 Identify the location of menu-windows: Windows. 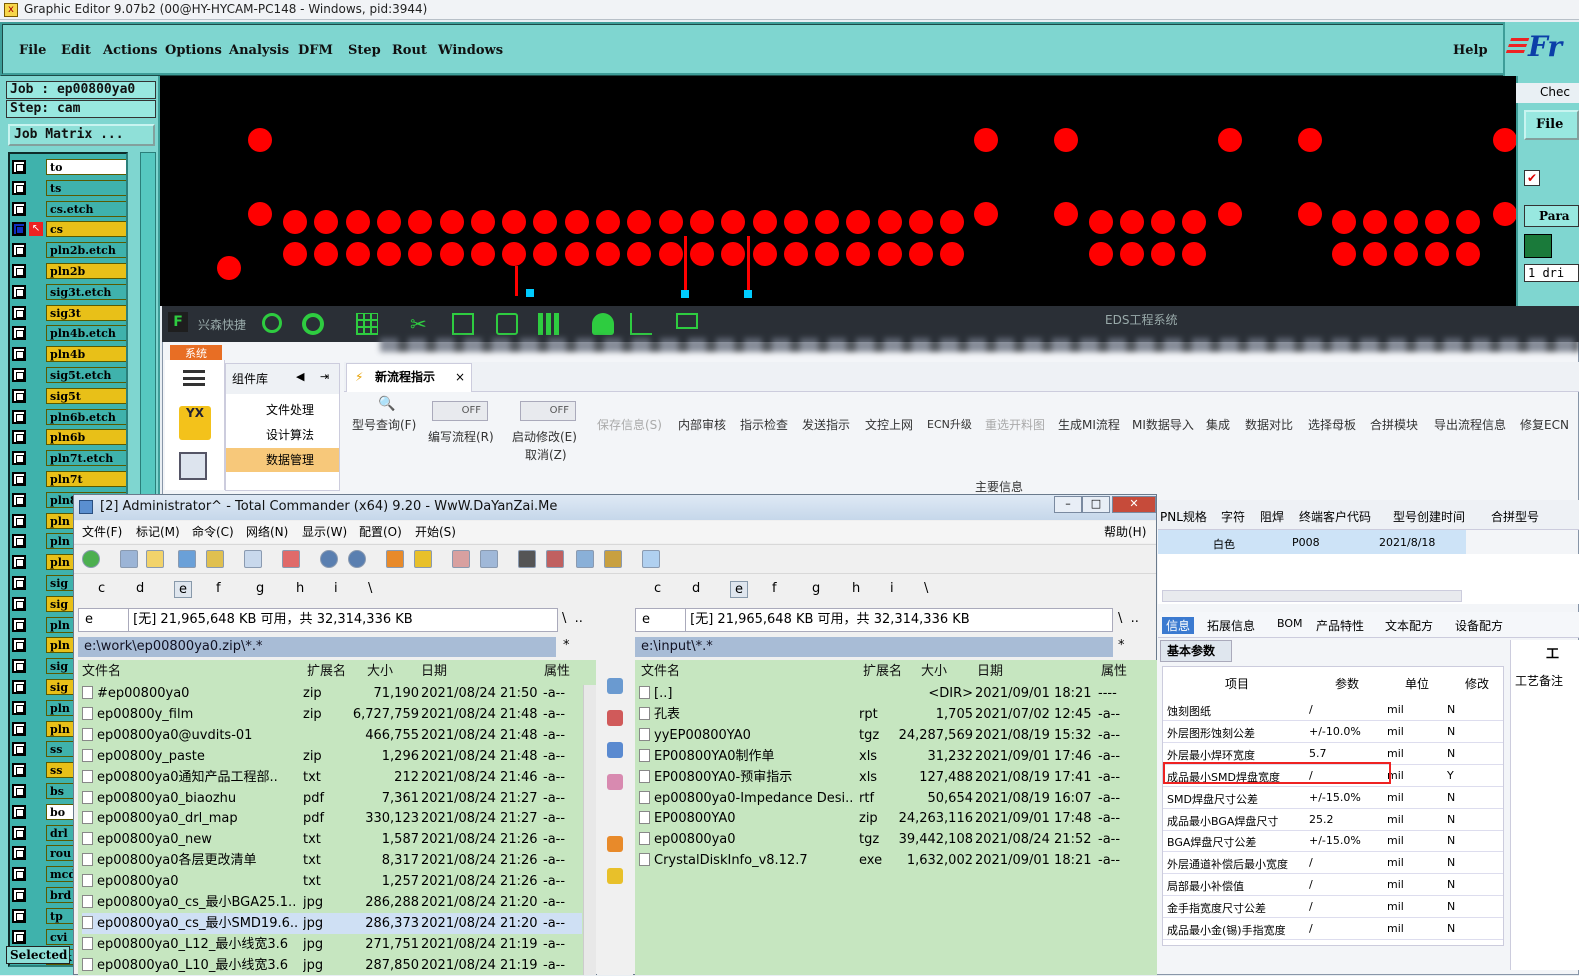
(470, 50).